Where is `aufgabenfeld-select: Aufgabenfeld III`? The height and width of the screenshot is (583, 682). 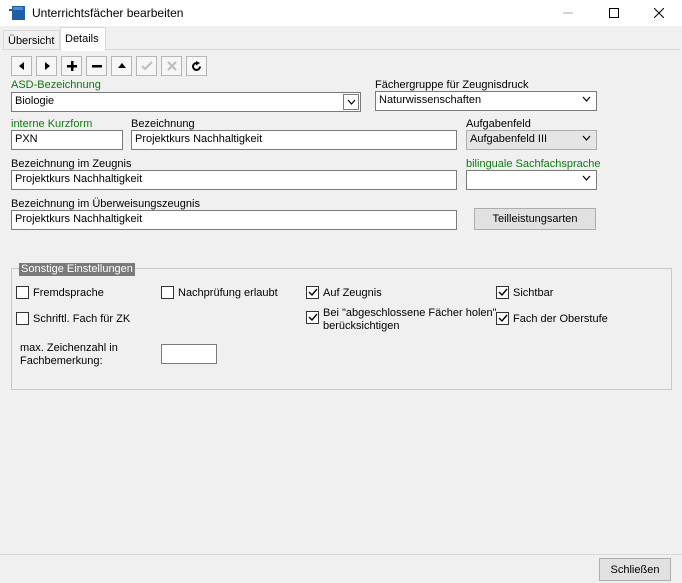
aufgabenfeld-select: Aufgabenfeld III is located at coordinates (531, 140).